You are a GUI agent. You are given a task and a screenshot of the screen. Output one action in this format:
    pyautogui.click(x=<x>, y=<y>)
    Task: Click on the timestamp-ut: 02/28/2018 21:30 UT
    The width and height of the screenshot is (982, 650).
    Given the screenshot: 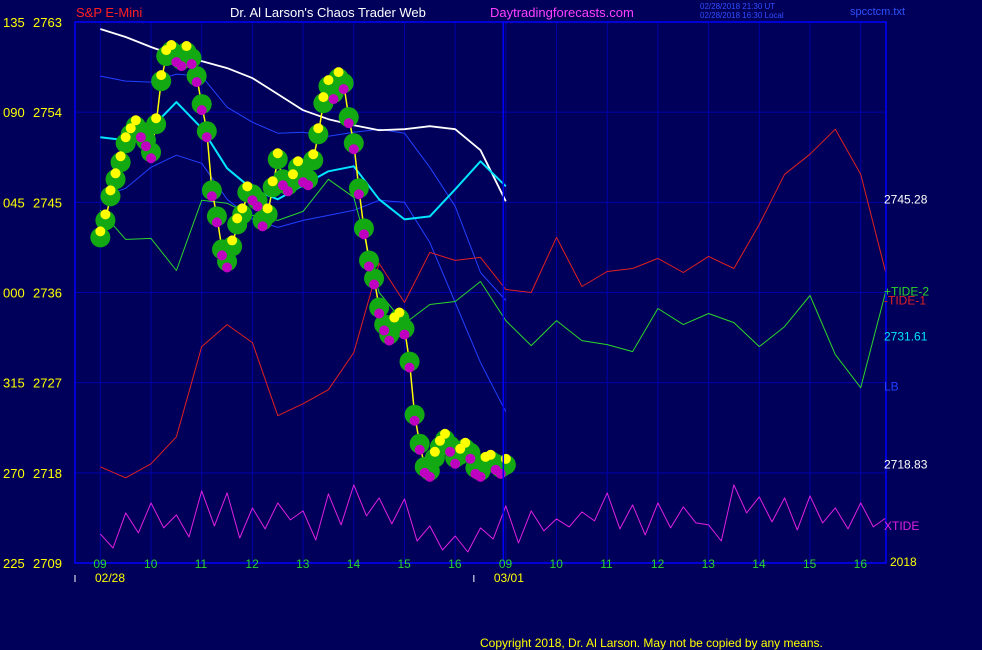 What is the action you would take?
    pyautogui.click(x=737, y=6)
    